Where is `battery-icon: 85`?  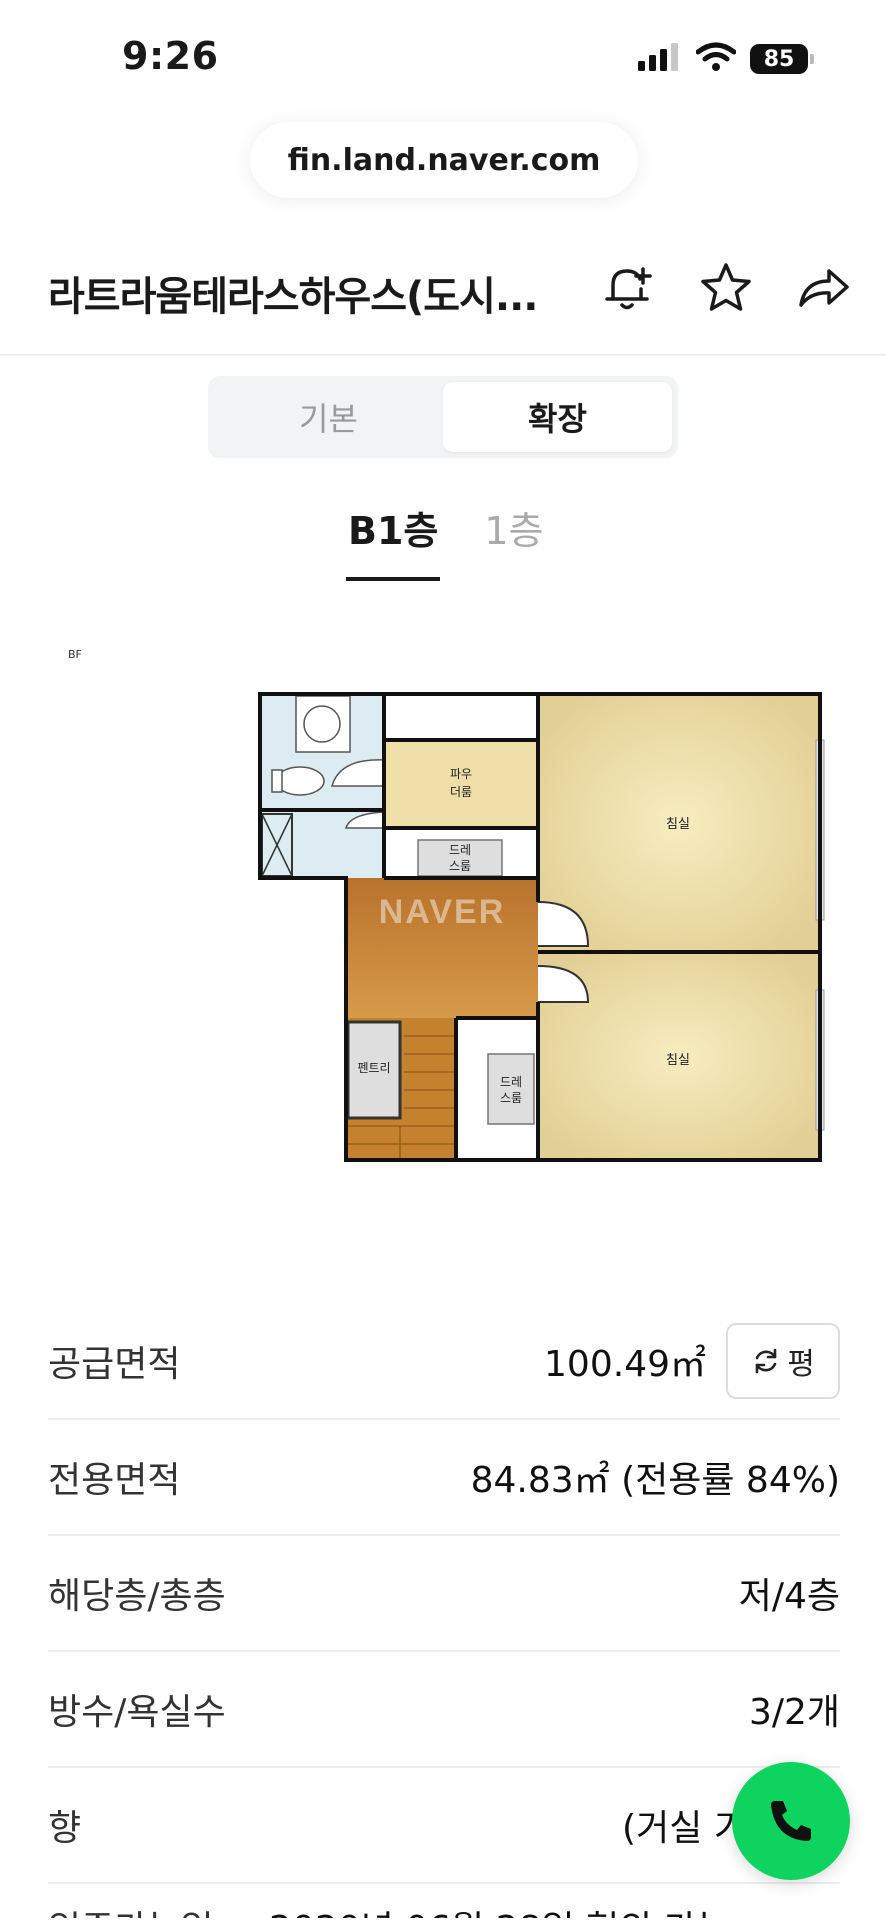
battery-icon: 85 is located at coordinates (782, 59).